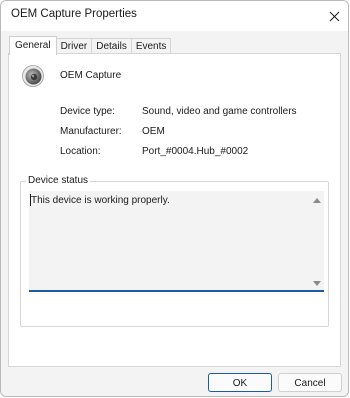 The image size is (350, 398). Describe the element at coordinates (100, 200) in the screenshot. I see `device-status-text: This device is working properly.` at that location.